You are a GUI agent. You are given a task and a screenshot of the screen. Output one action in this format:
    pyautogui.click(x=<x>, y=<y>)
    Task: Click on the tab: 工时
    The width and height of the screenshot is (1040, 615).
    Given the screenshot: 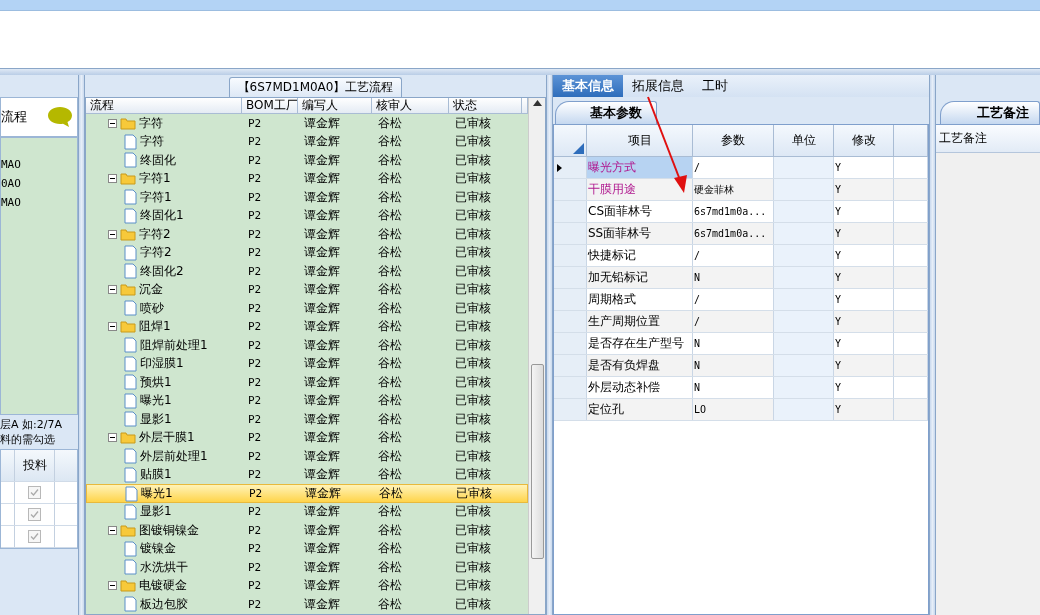 What is the action you would take?
    pyautogui.click(x=715, y=86)
    